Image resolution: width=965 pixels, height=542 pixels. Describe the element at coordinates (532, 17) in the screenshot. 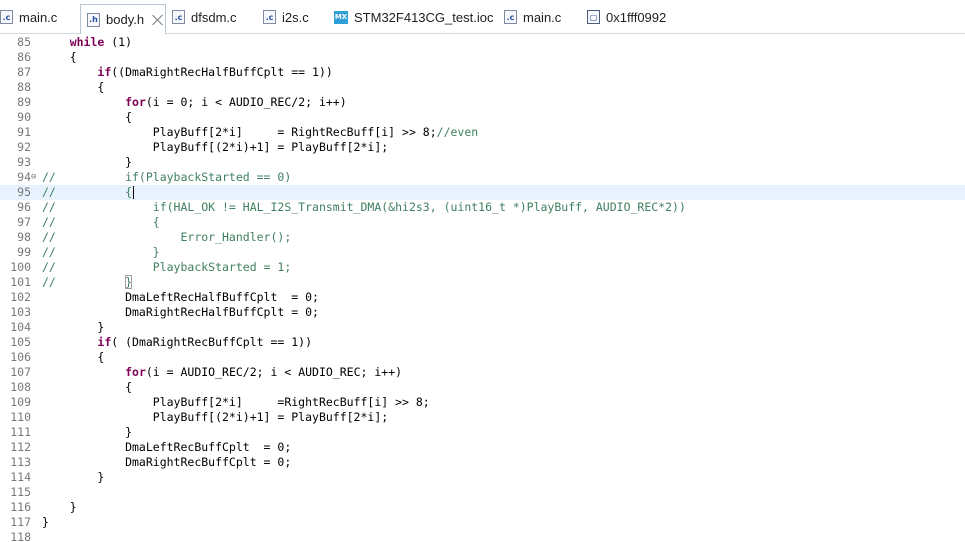

I see `tab-main-c-2: .c main.c` at that location.